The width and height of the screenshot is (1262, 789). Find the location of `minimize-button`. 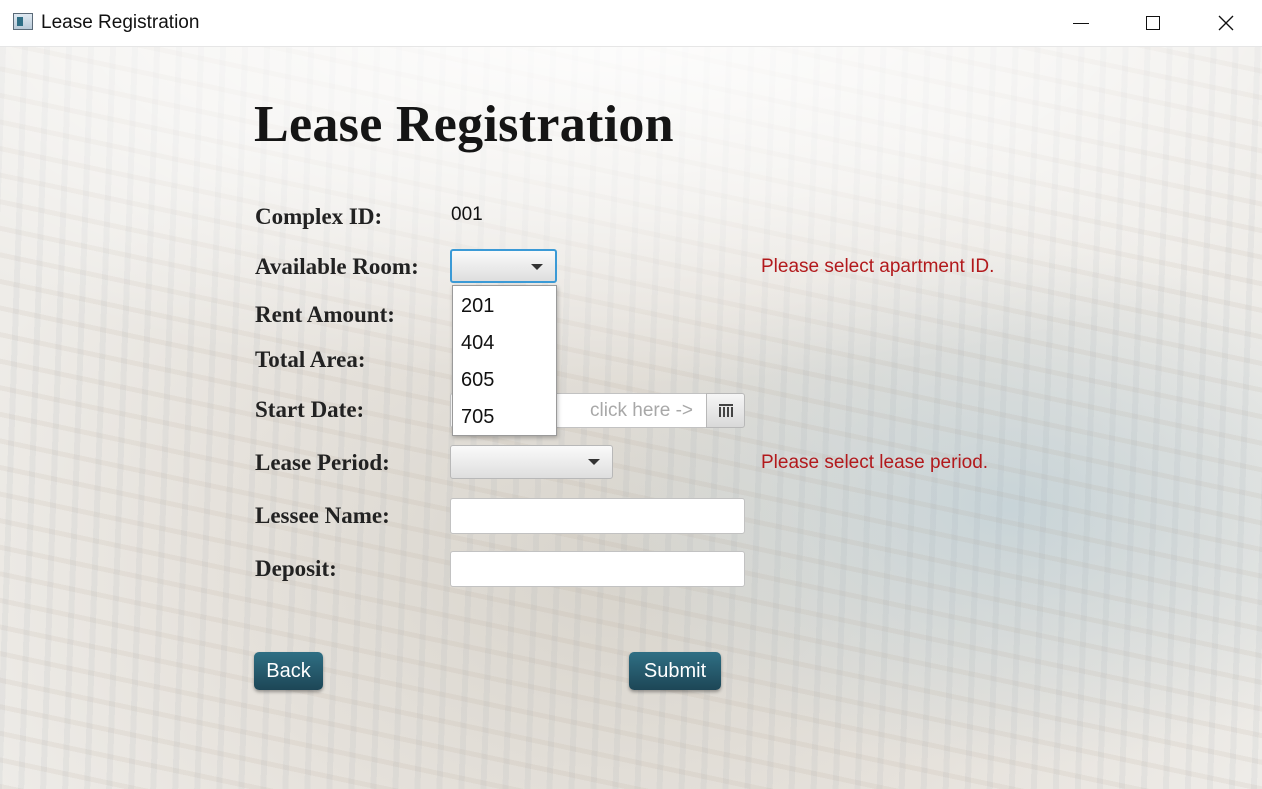

minimize-button is located at coordinates (1081, 23).